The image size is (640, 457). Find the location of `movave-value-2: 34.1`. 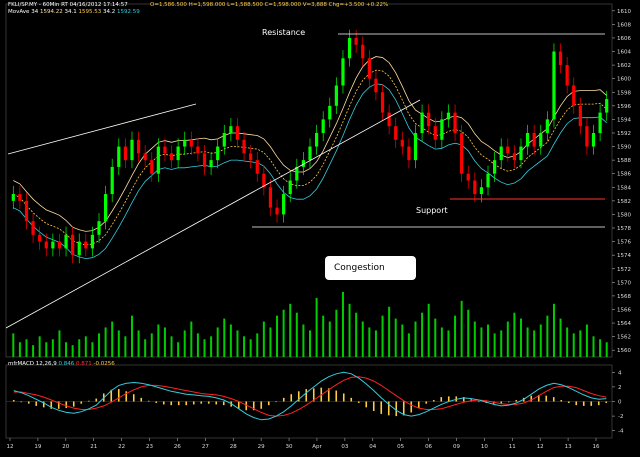

movave-value-2: 34.1 is located at coordinates (70, 12).